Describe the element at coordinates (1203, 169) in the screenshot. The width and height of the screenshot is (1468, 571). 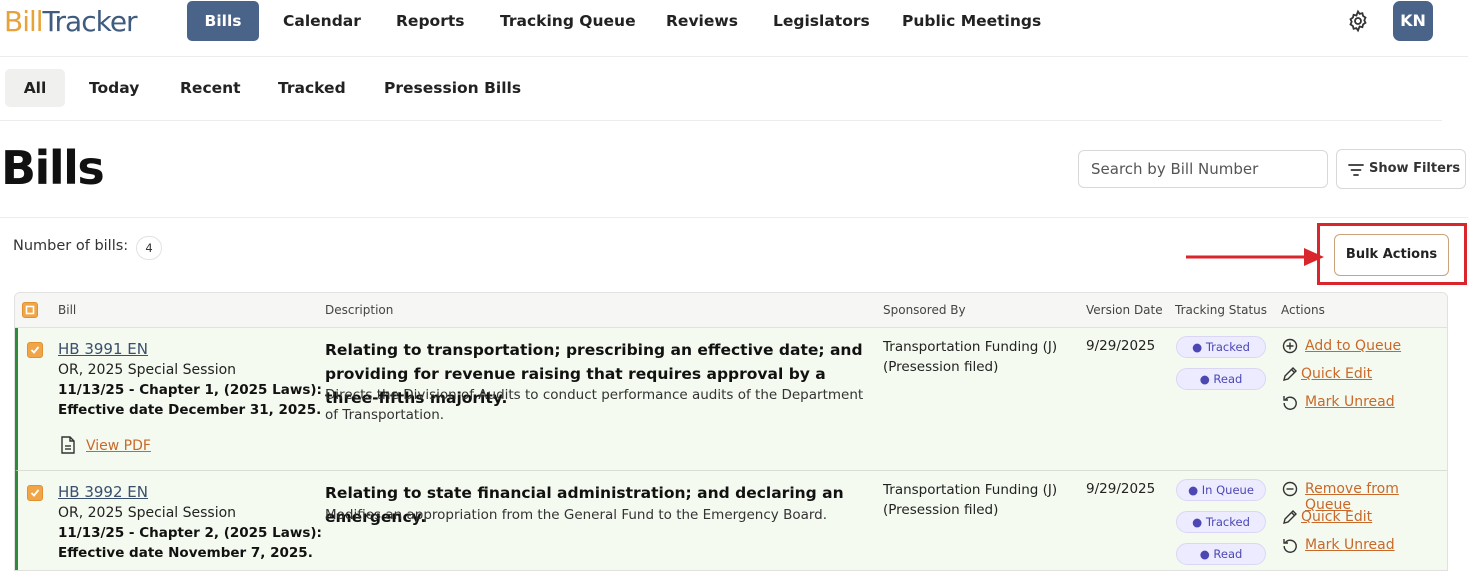
I see `bill-search-input` at that location.